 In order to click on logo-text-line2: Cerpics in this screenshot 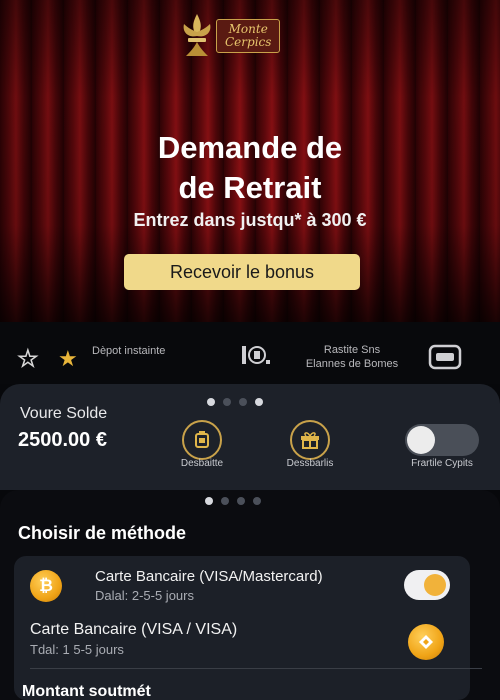, I will do `click(248, 42)`.